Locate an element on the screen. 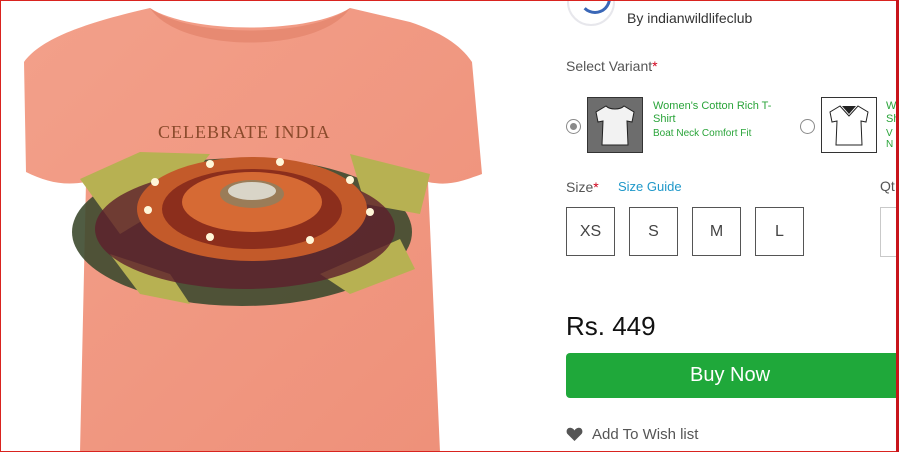  seller-name: By indianwildlifeclub is located at coordinates (689, 18).